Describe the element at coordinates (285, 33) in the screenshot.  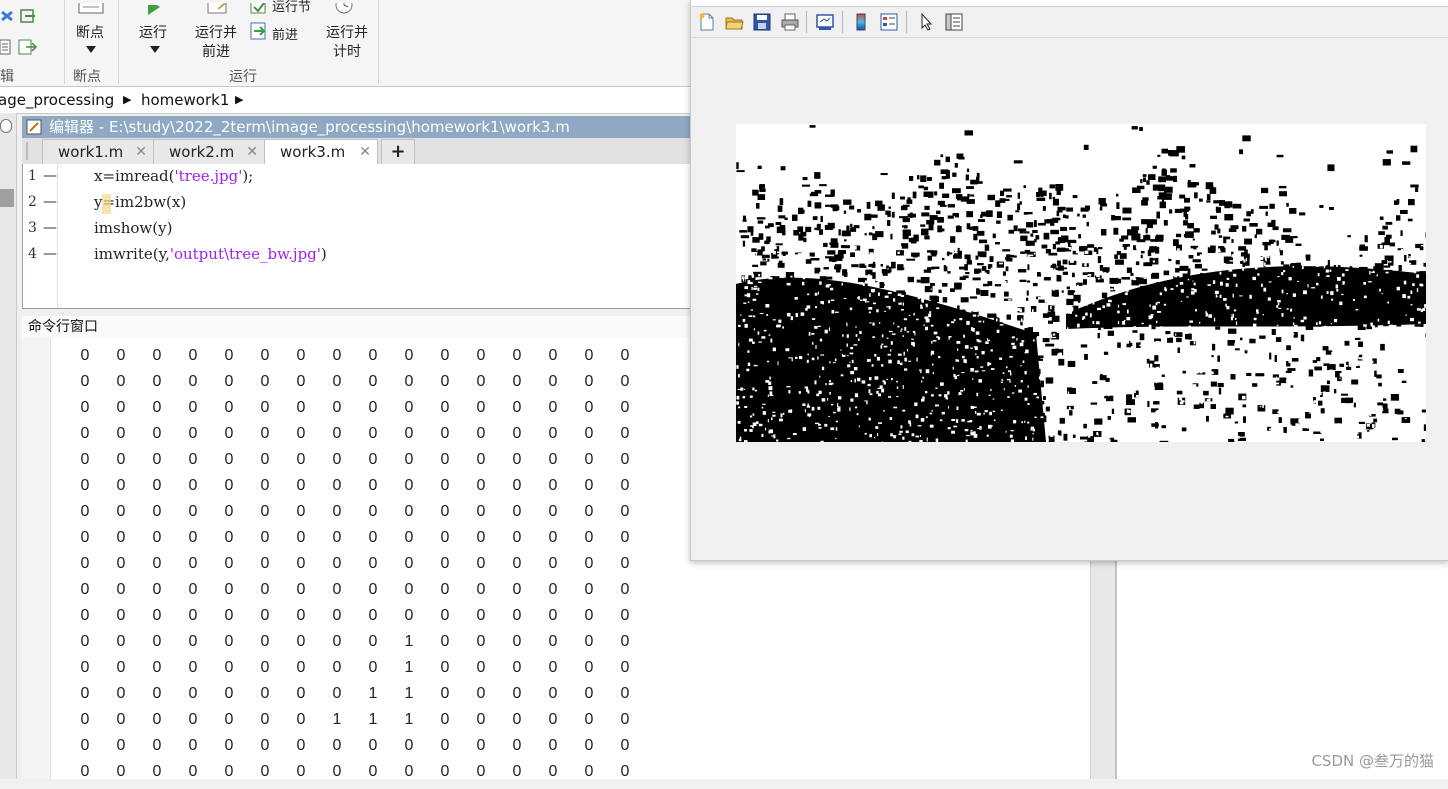
I see `advance-button: 前进` at that location.